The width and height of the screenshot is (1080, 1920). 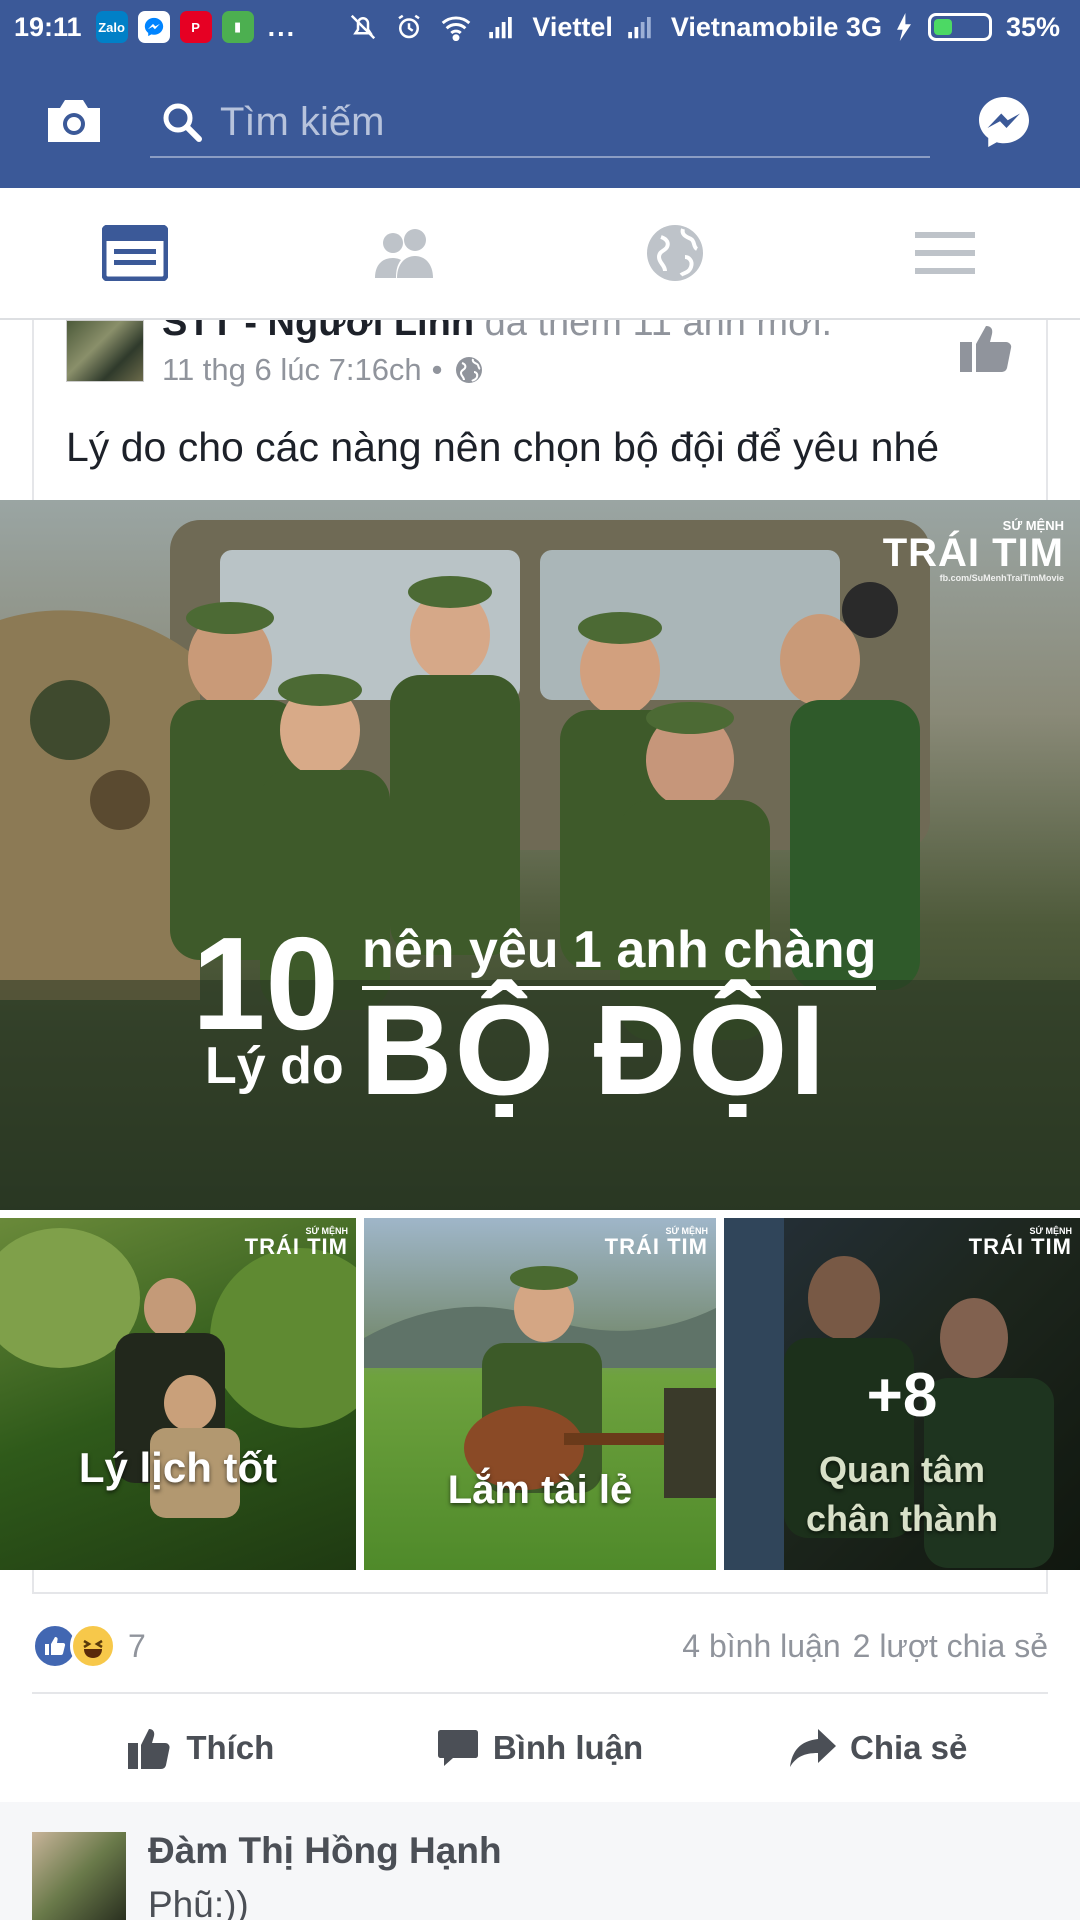 What do you see at coordinates (230, 1747) in the screenshot?
I see `like-label: Thích` at bounding box center [230, 1747].